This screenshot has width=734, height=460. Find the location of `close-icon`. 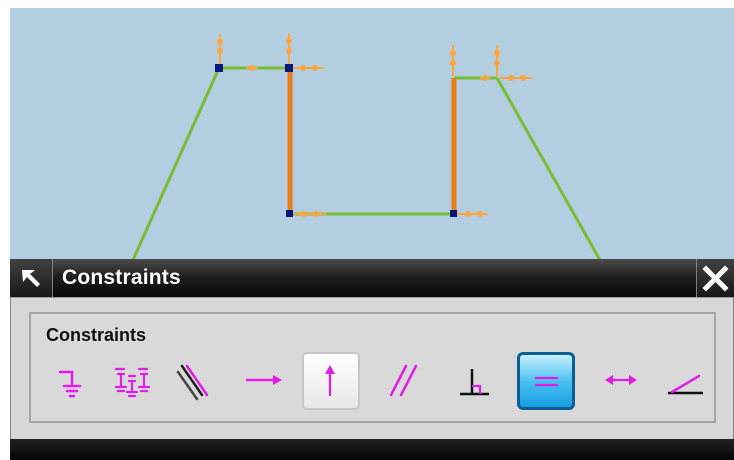

close-icon is located at coordinates (715, 278).